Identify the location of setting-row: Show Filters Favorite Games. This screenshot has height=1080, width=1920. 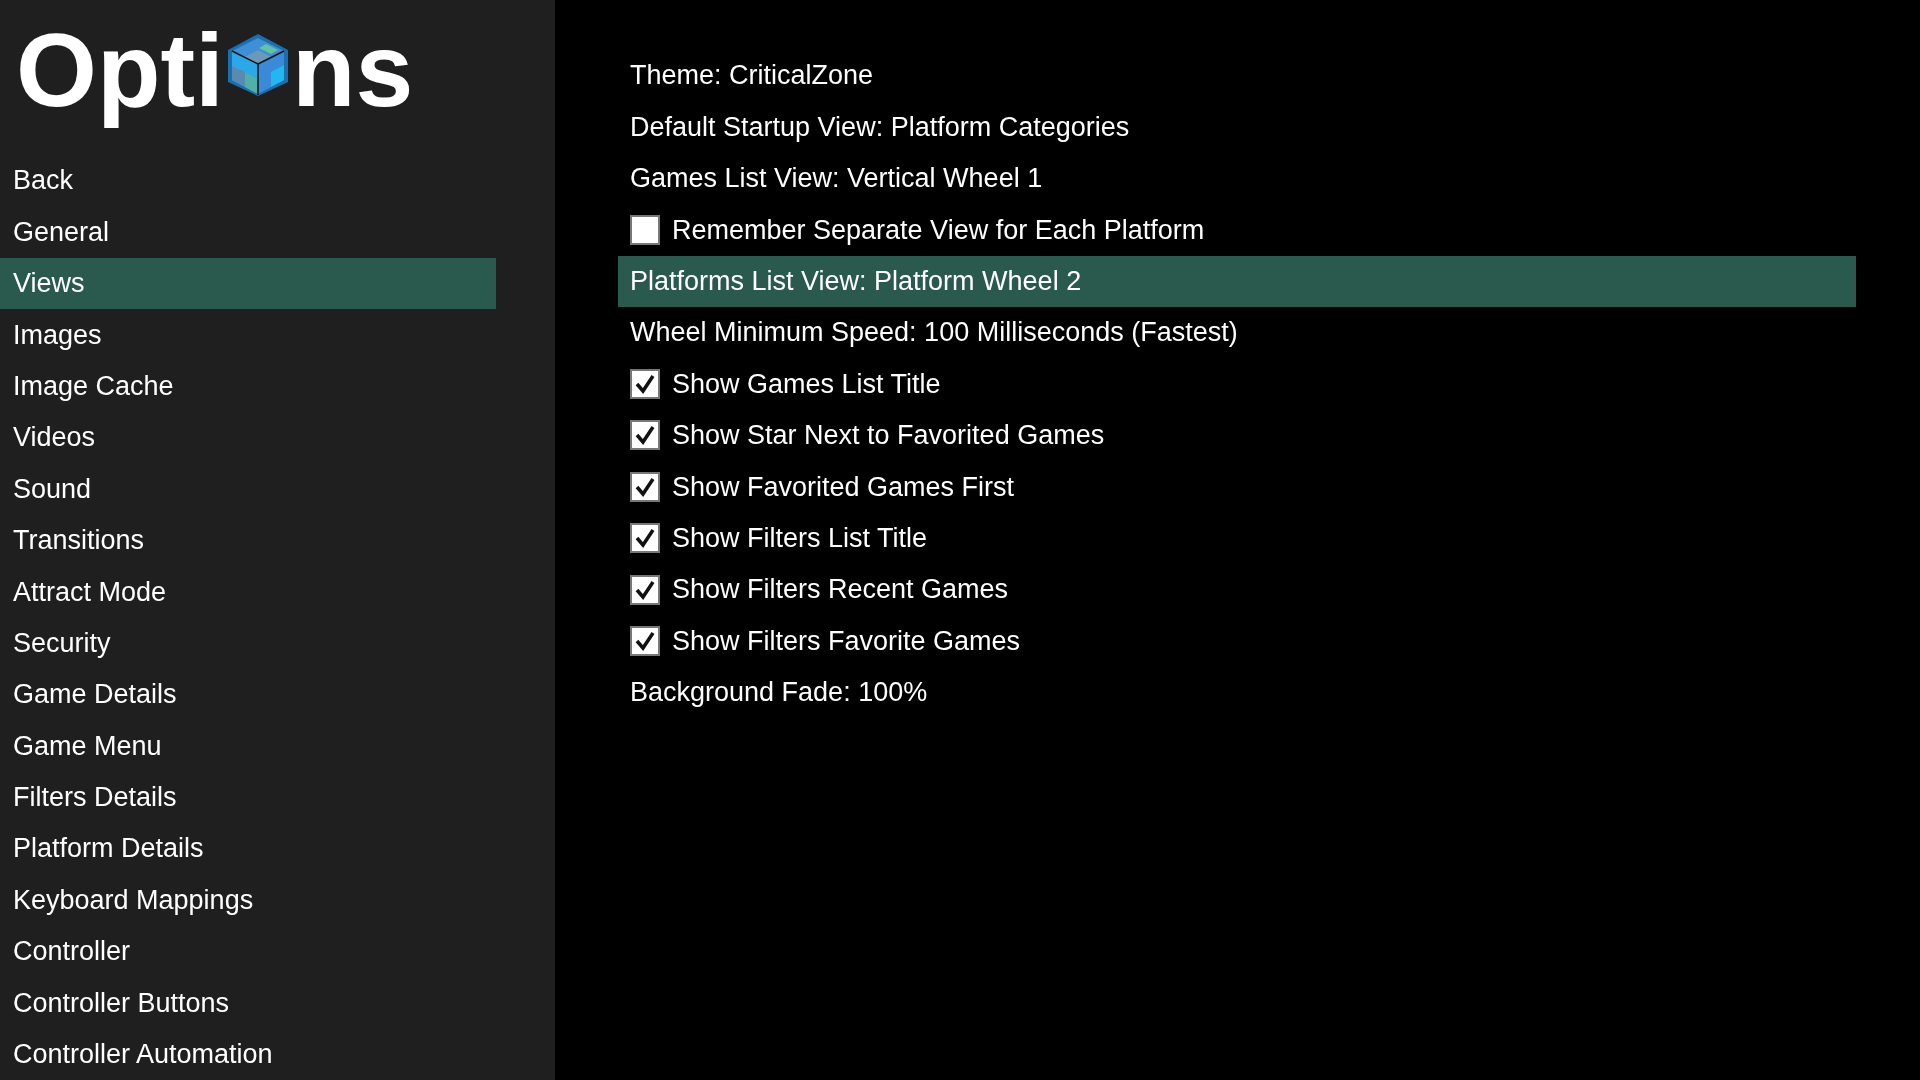
(1237, 641).